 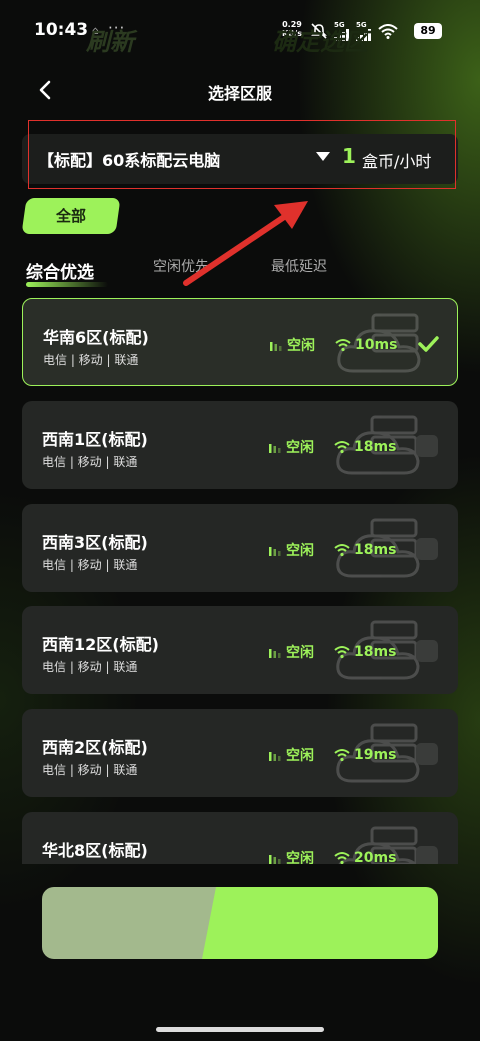 I want to click on server-card: 西南3区(标配) 电信 | 移动 | 联通 空闲 18ms, so click(x=240, y=548).